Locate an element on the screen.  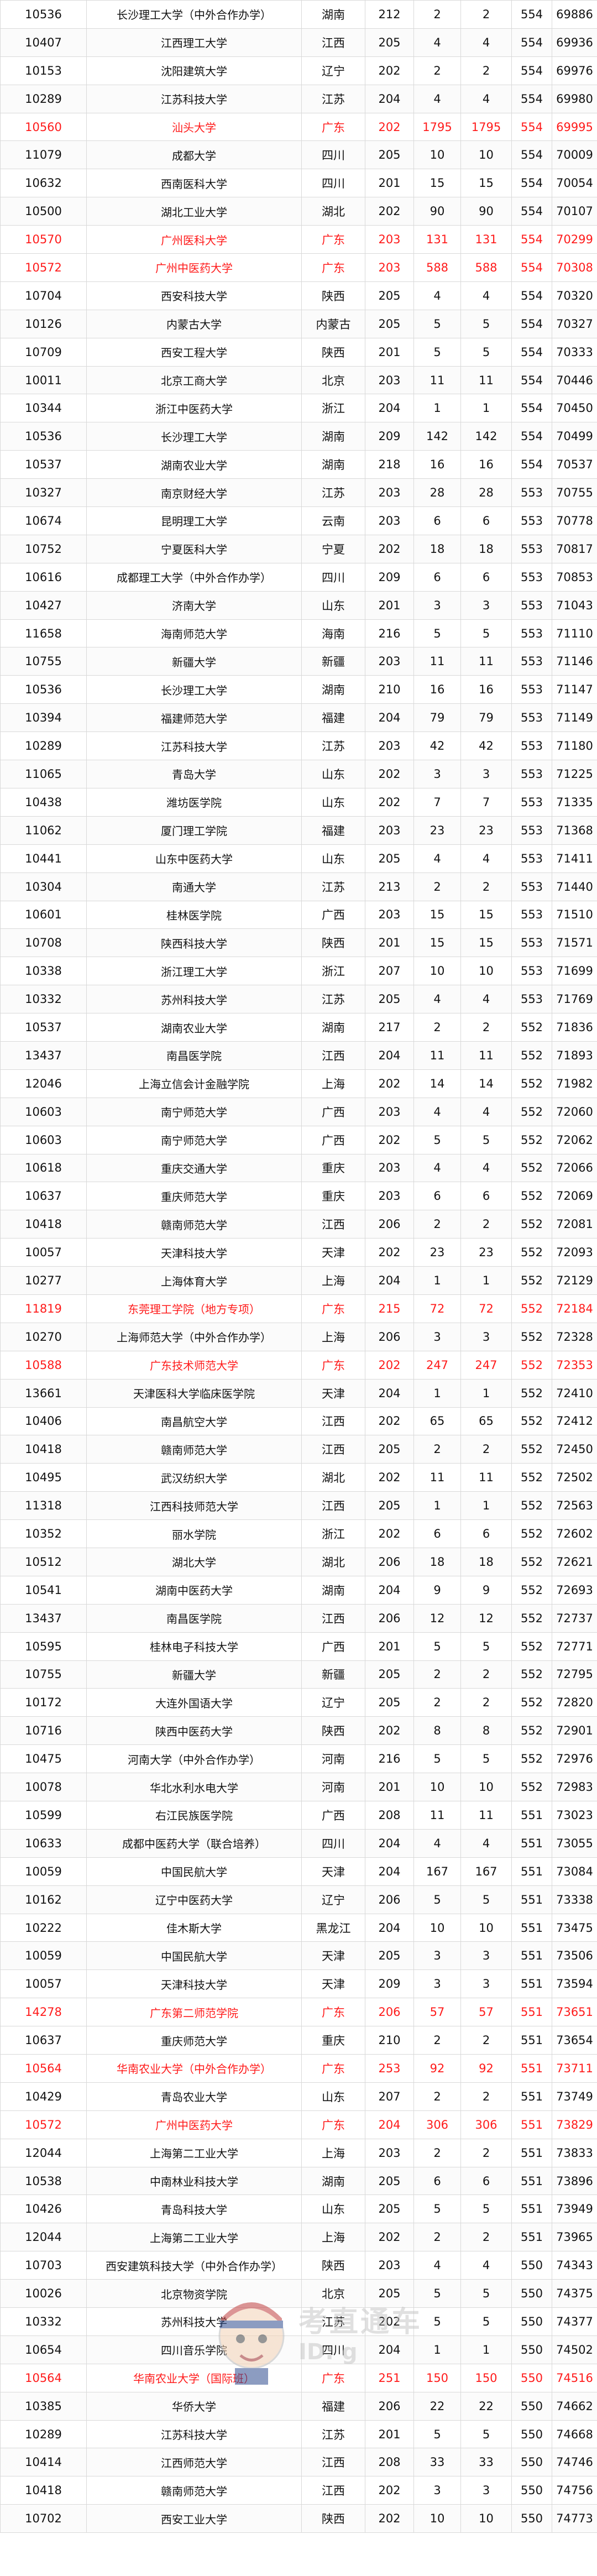
min-rank-cell: 73084 is located at coordinates (575, 1871).